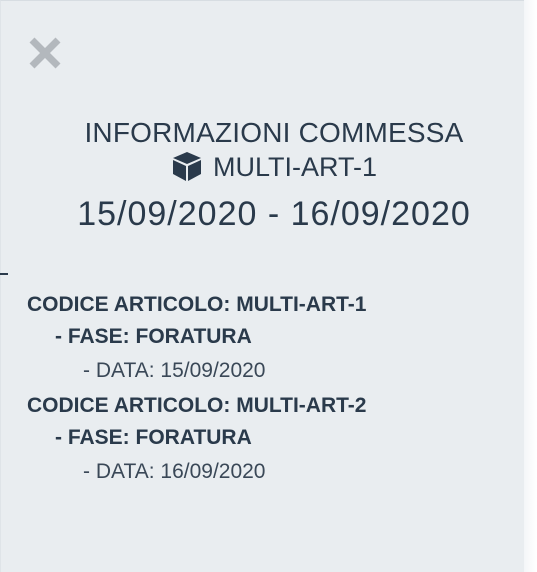 The image size is (537, 572). I want to click on order-code-line: MULTI-ART-1, so click(269, 170).